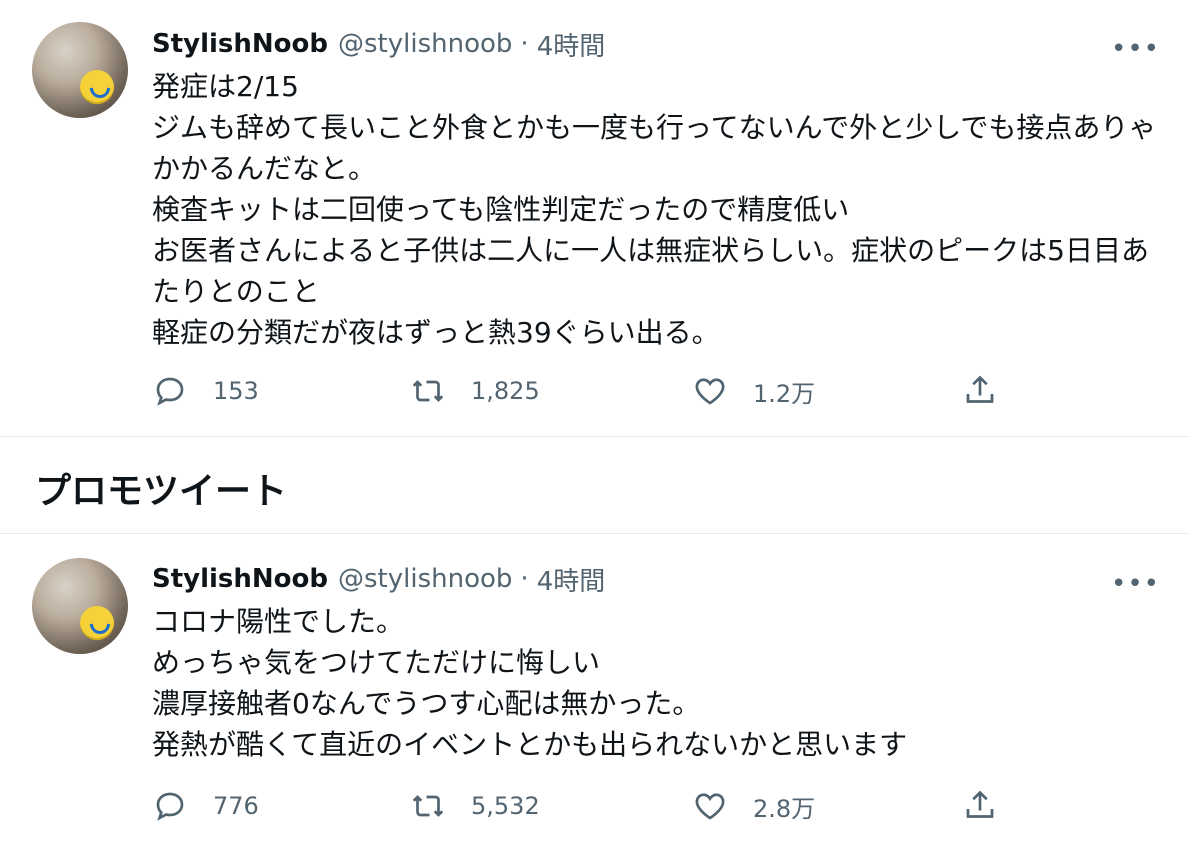 The height and width of the screenshot is (846, 1190). I want to click on tweet-actions: 776 5,532 2.8万, so click(582, 808).